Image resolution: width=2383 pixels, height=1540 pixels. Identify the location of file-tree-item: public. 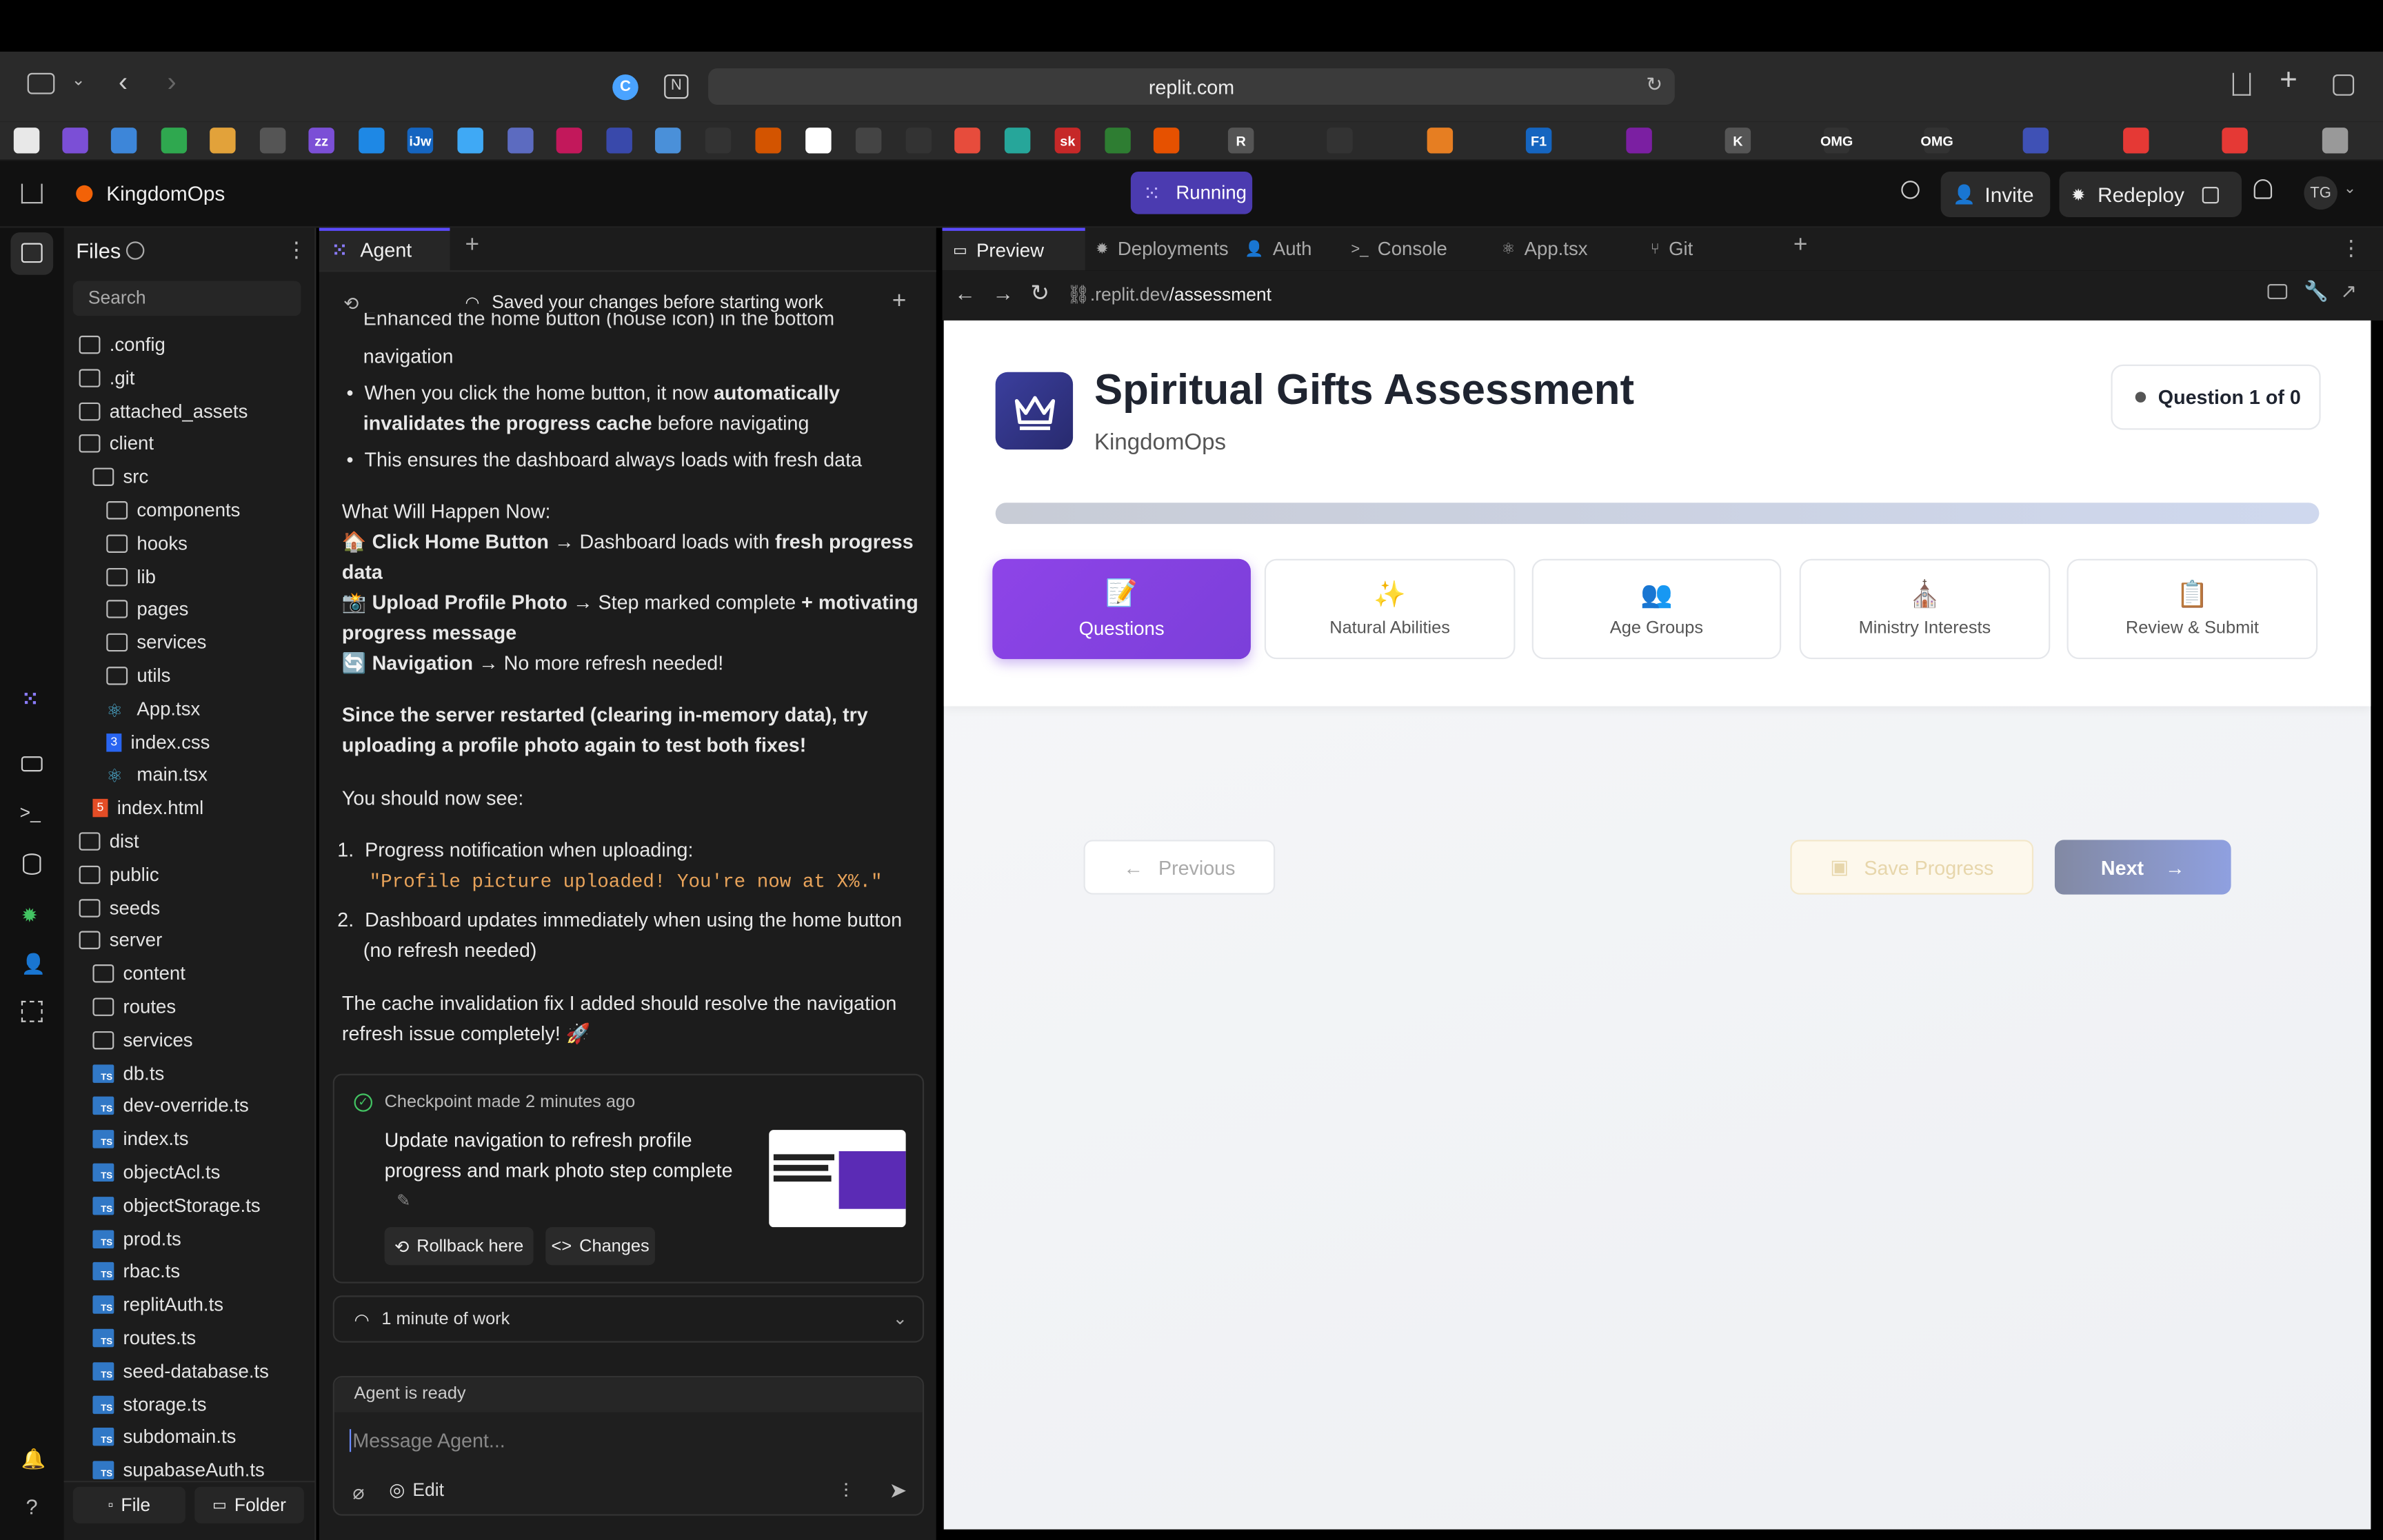
(190, 875).